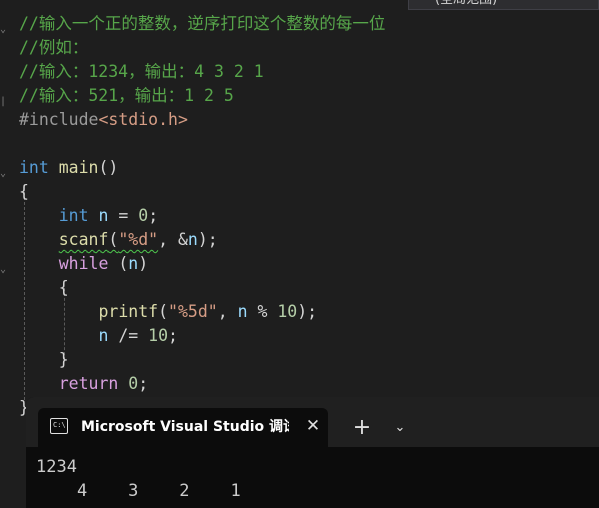  What do you see at coordinates (44, 360) in the screenshot?
I see `code-line: }` at bounding box center [44, 360].